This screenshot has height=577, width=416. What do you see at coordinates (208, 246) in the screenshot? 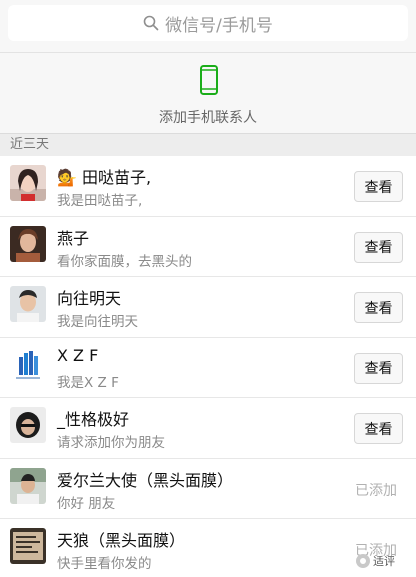
I see `friend-request-row: 燕子 看你家面膜，去黑头的 查看` at bounding box center [208, 246].